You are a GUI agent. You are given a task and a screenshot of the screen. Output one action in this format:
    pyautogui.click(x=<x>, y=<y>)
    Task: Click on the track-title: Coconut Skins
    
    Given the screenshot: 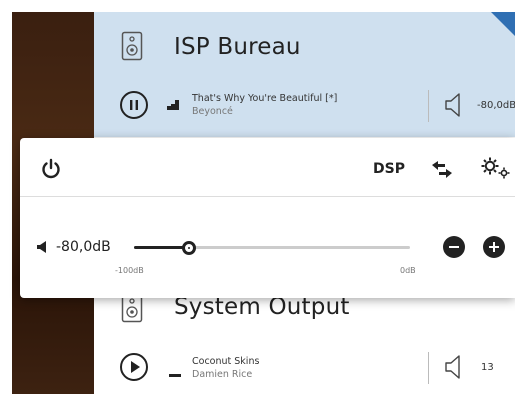 What is the action you would take?
    pyautogui.click(x=226, y=361)
    